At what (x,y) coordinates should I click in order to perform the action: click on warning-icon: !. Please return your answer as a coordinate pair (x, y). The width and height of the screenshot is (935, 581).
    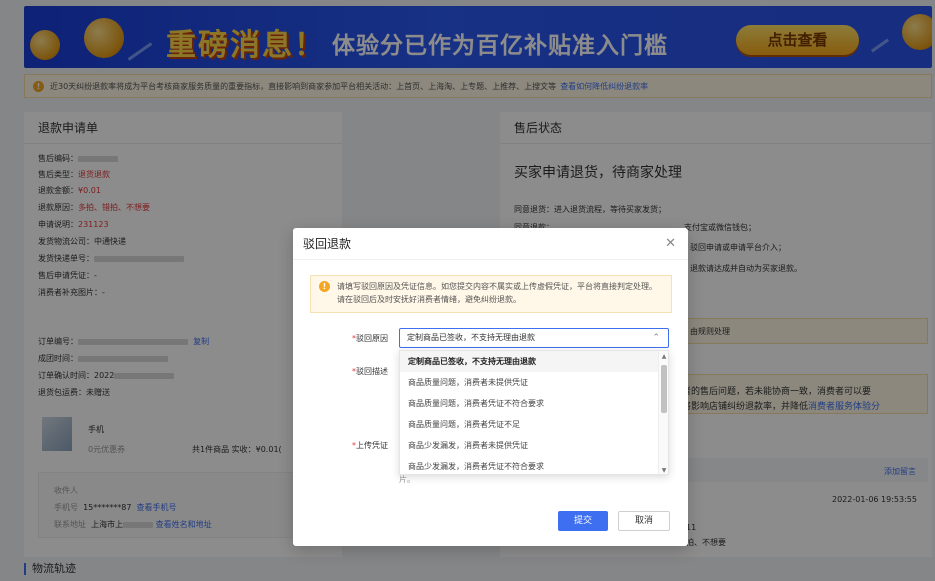
    Looking at the image, I should click on (324, 286).